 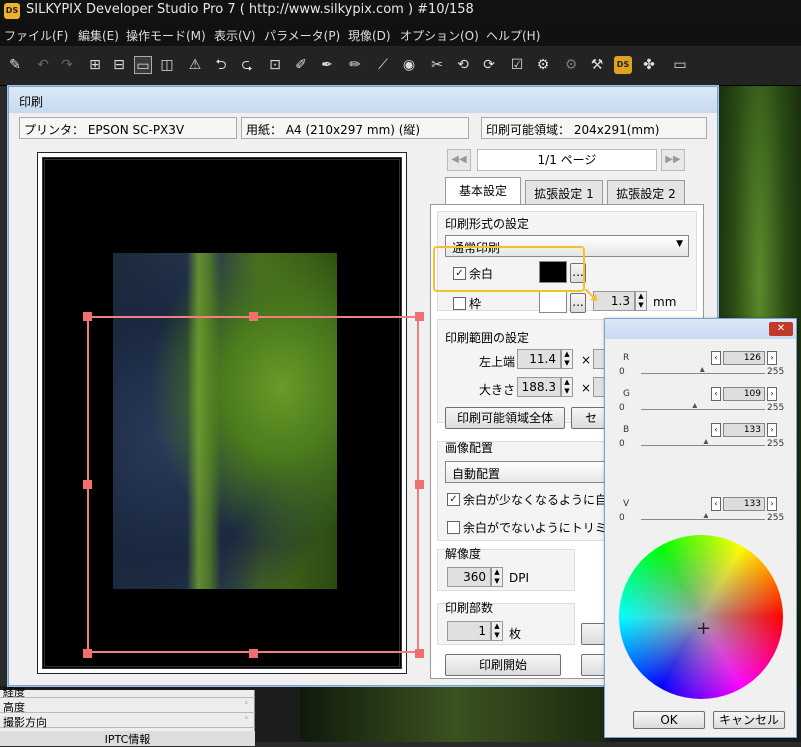 I want to click on b-value: 133, so click(x=744, y=430).